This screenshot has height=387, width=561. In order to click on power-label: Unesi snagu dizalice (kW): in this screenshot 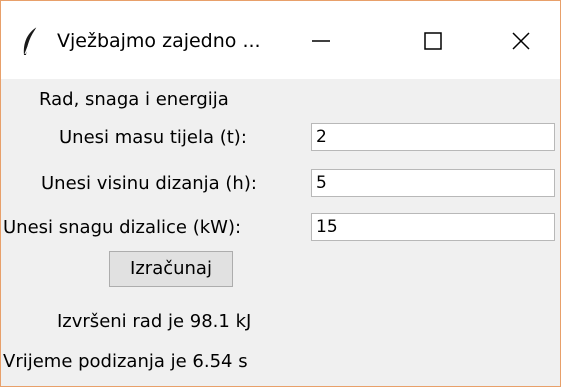, I will do `click(122, 227)`.